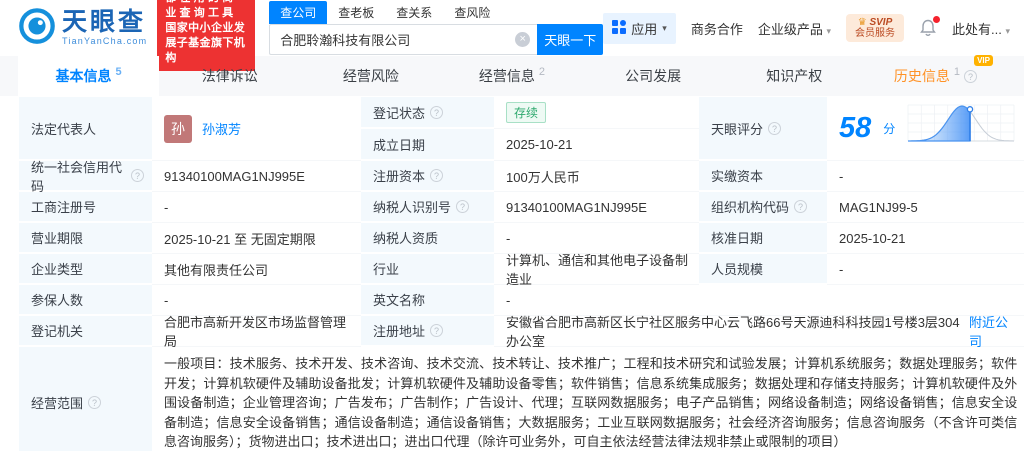 The width and height of the screenshot is (1024, 451). I want to click on tab-label: 历史信息, so click(921, 76).